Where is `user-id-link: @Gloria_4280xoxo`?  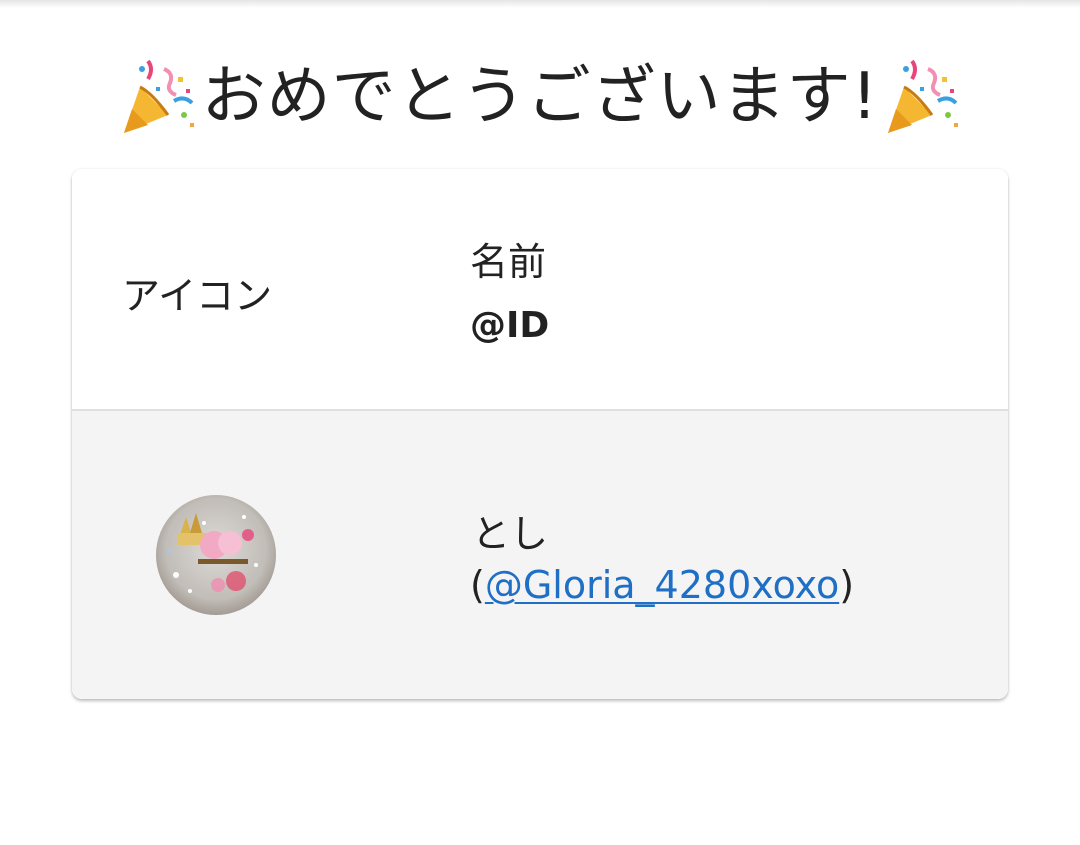 user-id-link: @Gloria_4280xoxo is located at coordinates (662, 585).